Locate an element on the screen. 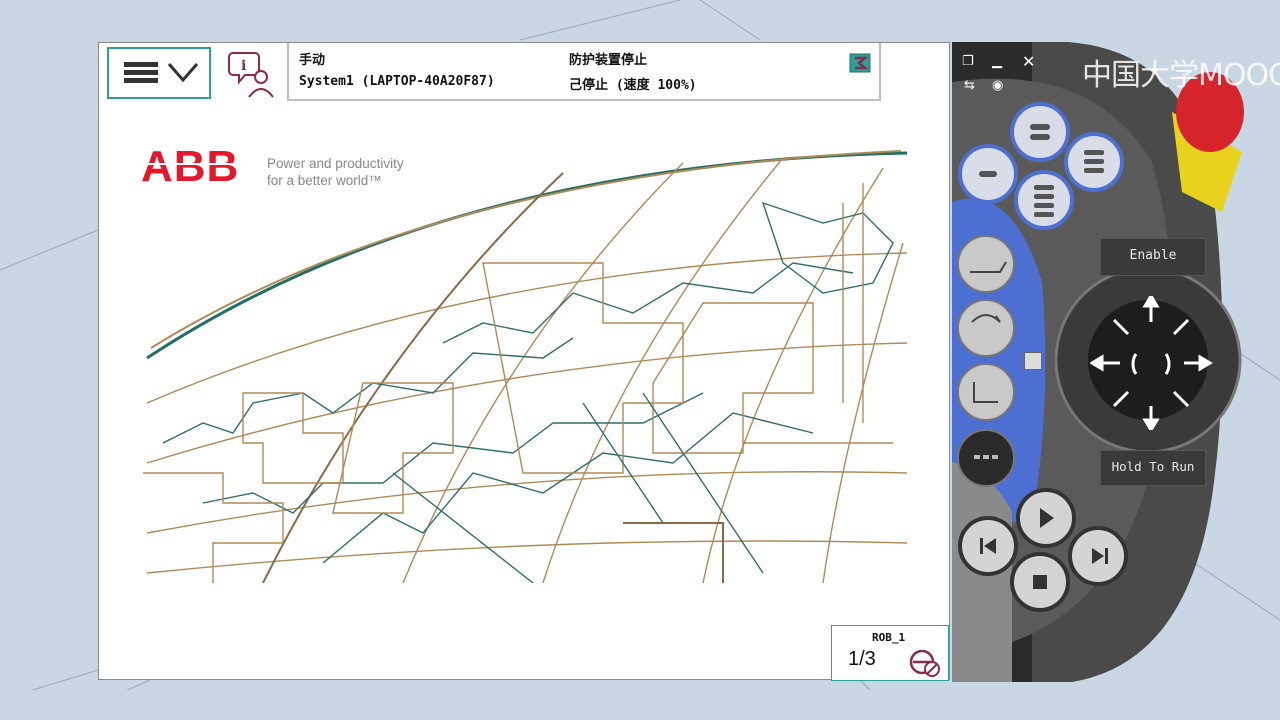 This screenshot has height=720, width=1280. swap-button: ⇆ is located at coordinates (969, 85).